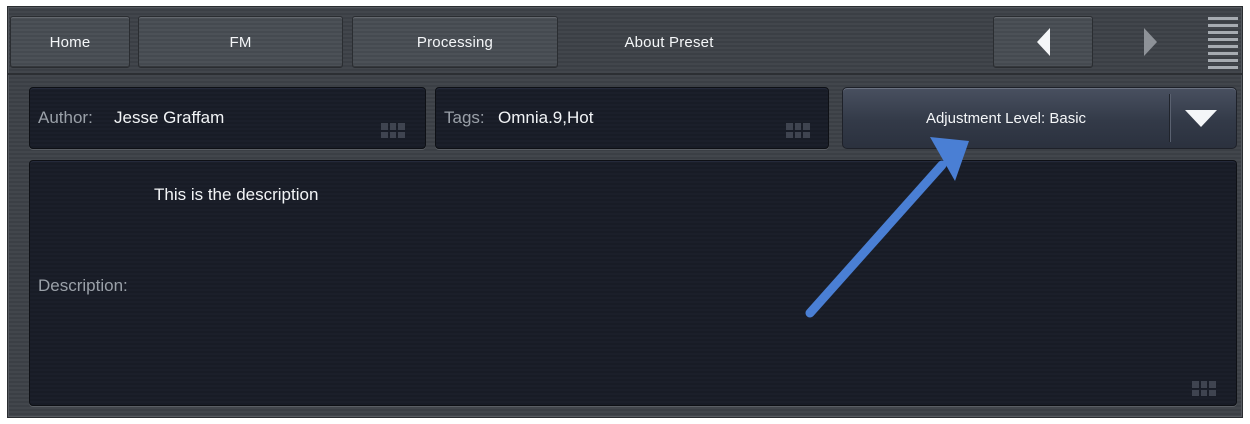 This screenshot has height=424, width=1250. I want to click on nav-home-button: Home, so click(70, 42).